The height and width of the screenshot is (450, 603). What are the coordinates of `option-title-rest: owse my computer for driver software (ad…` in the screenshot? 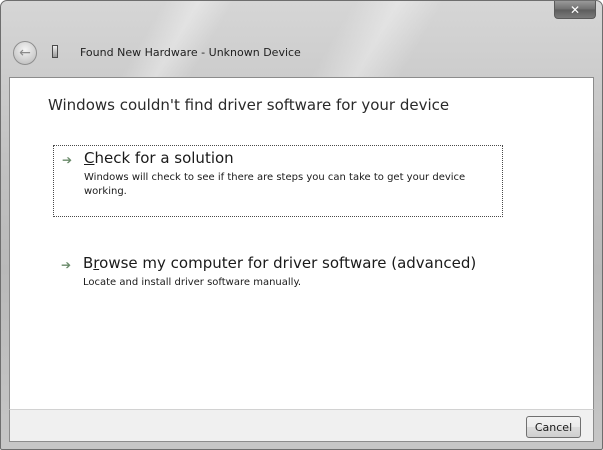 It's located at (288, 263).